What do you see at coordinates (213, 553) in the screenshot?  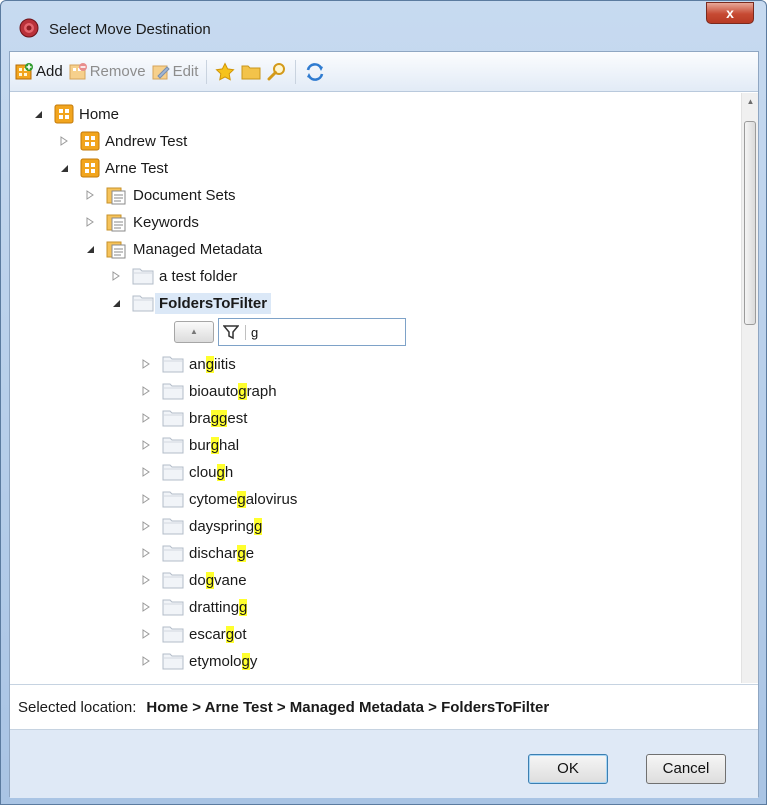 I see `label-prefix: dischar` at bounding box center [213, 553].